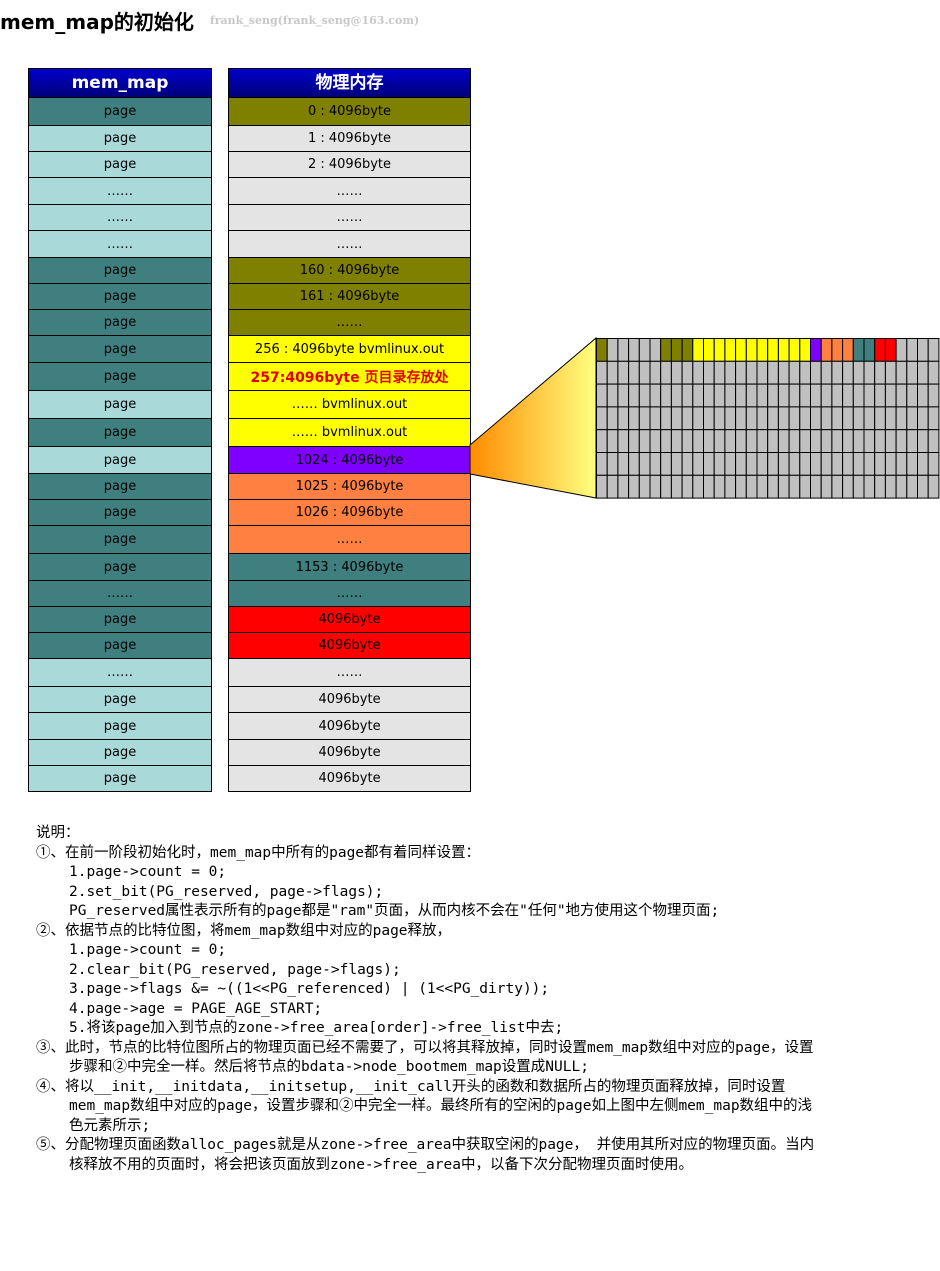 This screenshot has width=940, height=1271. I want to click on zoom-callout-shape, so click(533, 417).